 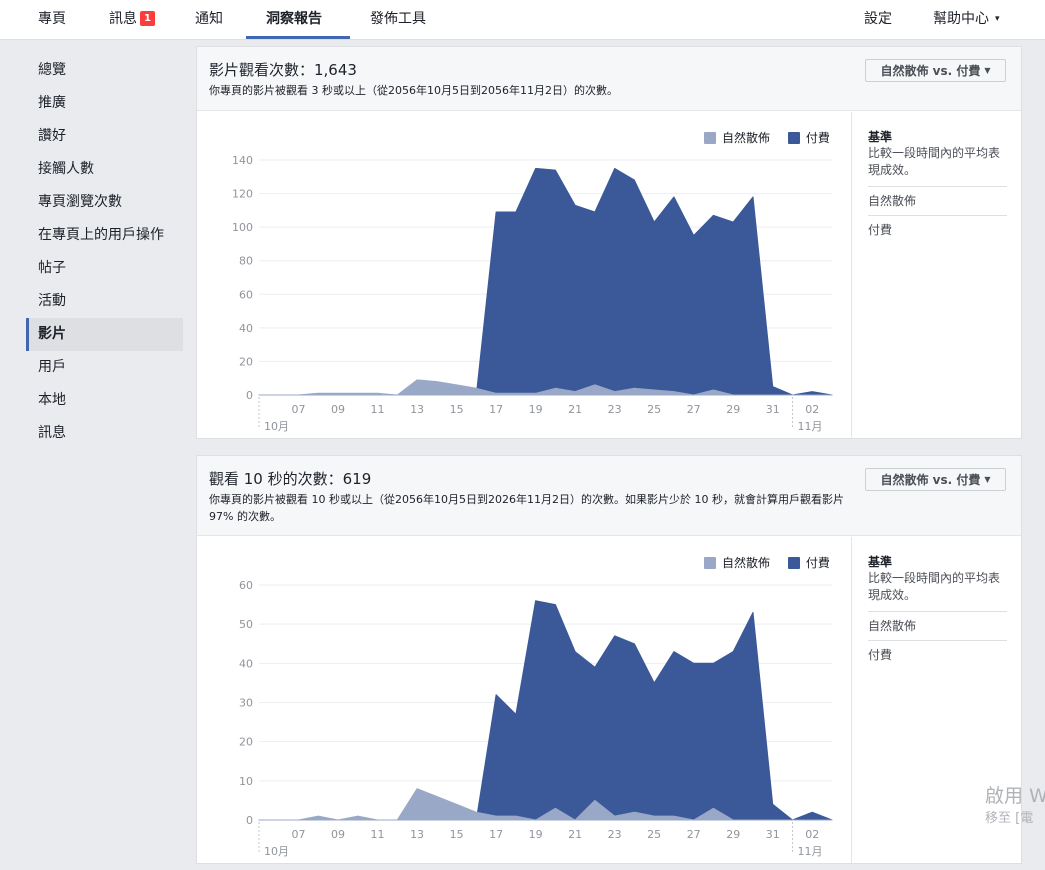 What do you see at coordinates (298, 37) in the screenshot?
I see `active-tab-indicator` at bounding box center [298, 37].